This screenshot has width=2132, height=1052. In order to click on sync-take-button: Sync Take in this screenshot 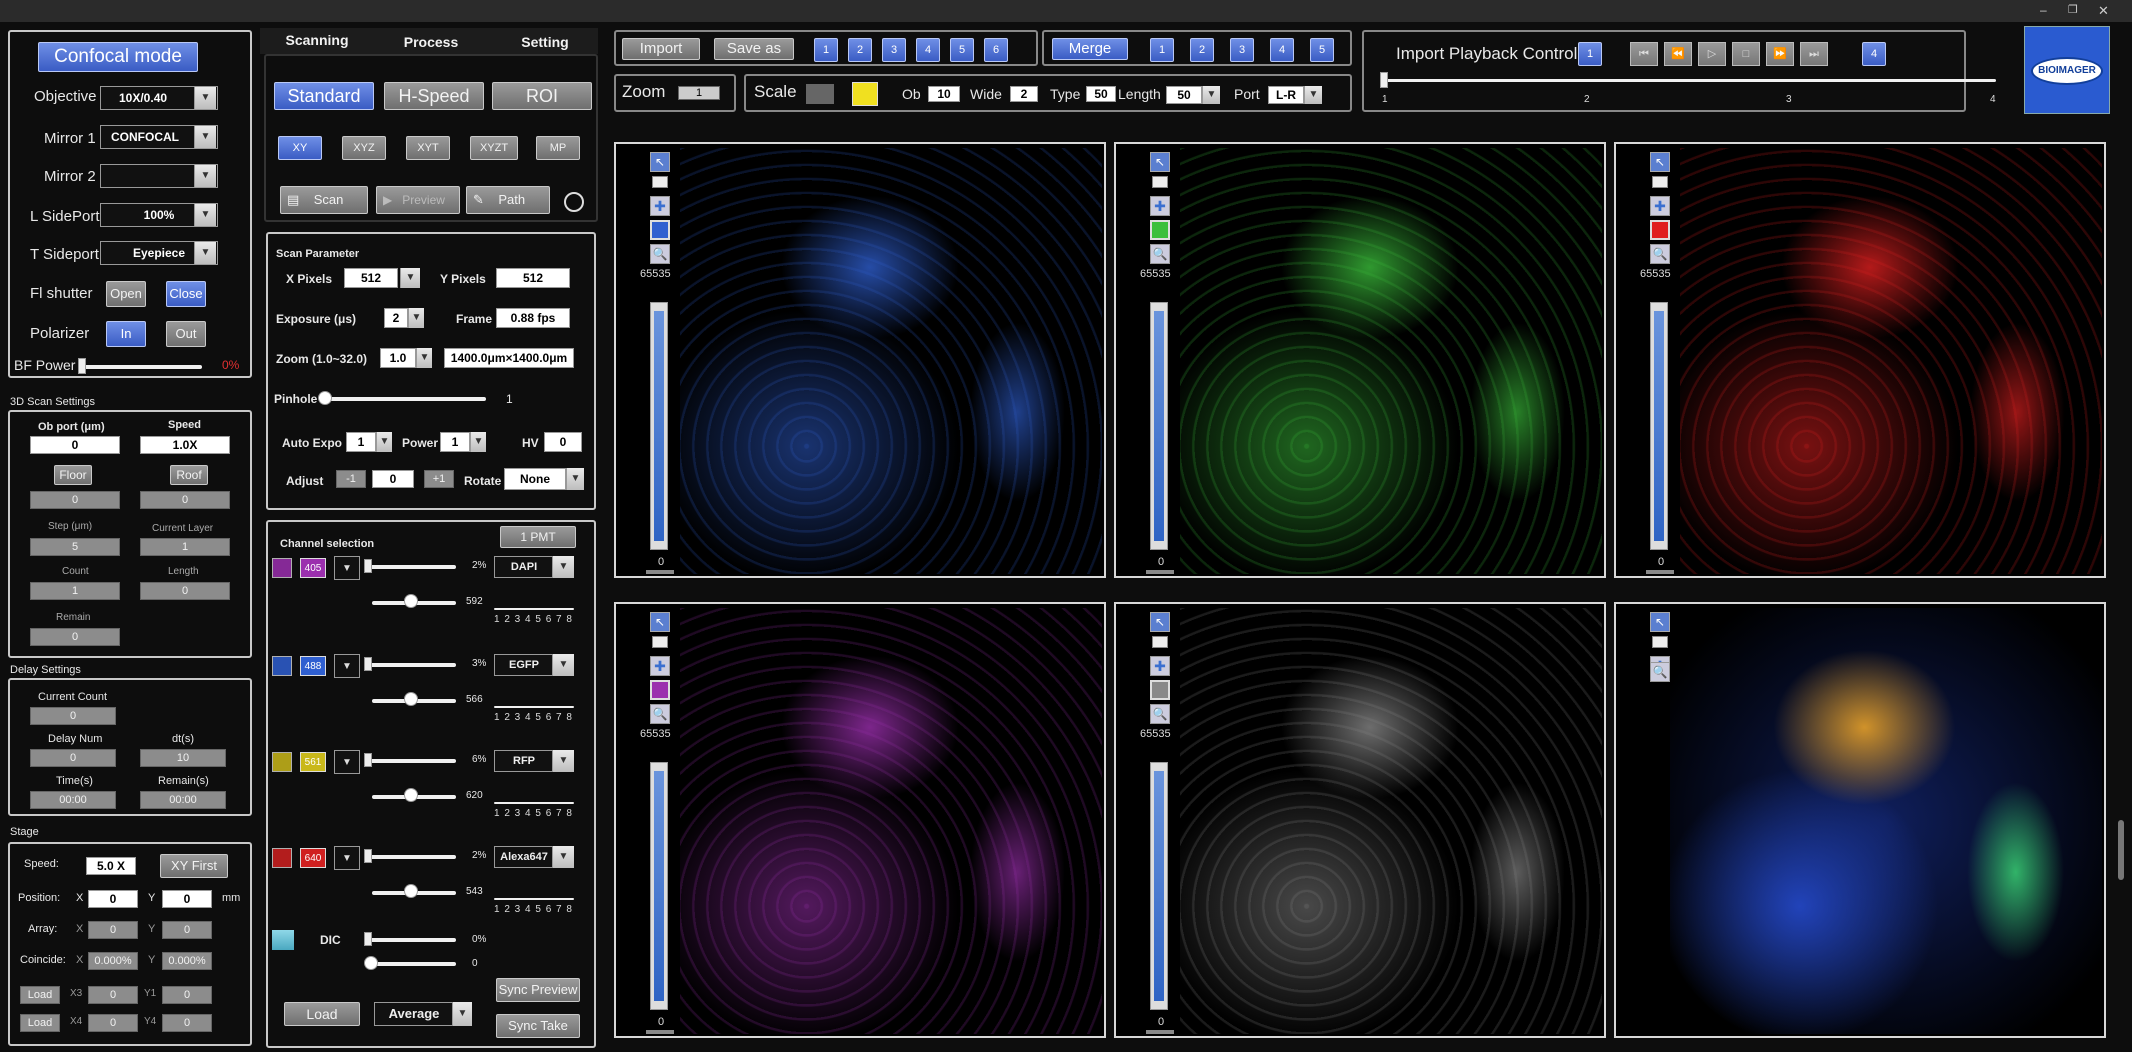, I will do `click(538, 1026)`.